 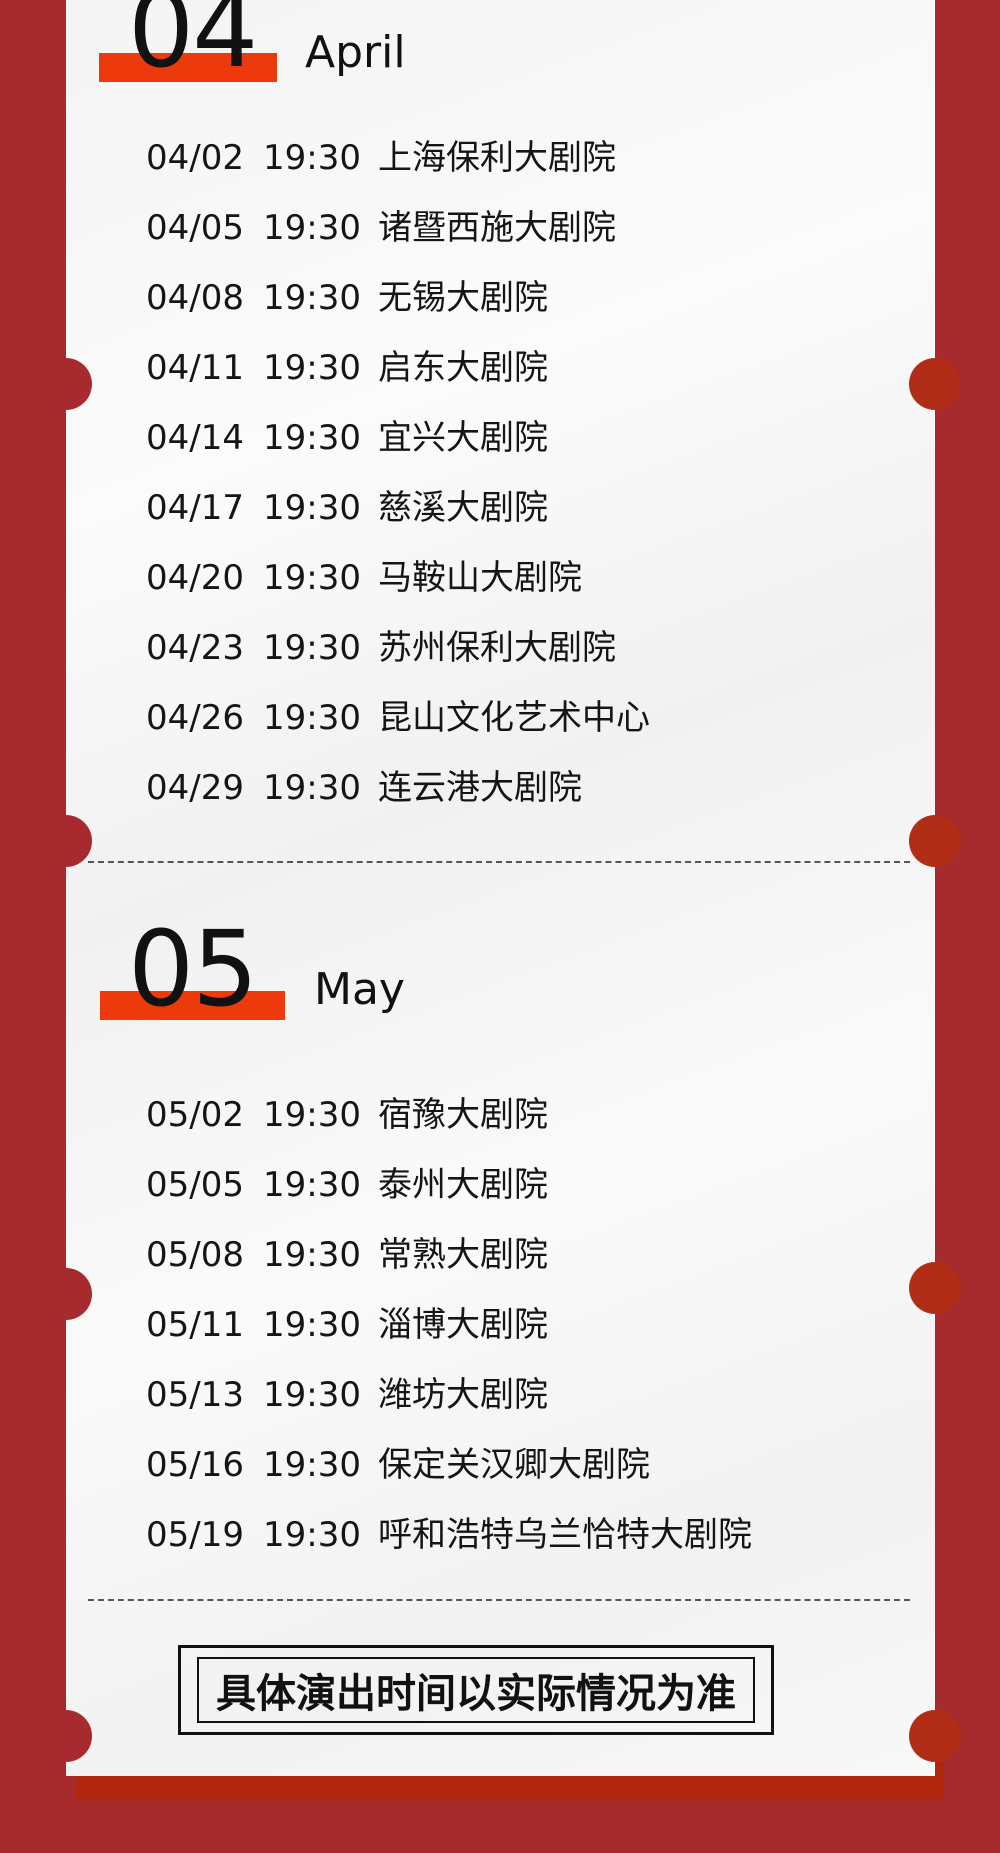 I want to click on show-date: 04/14, so click(x=195, y=438).